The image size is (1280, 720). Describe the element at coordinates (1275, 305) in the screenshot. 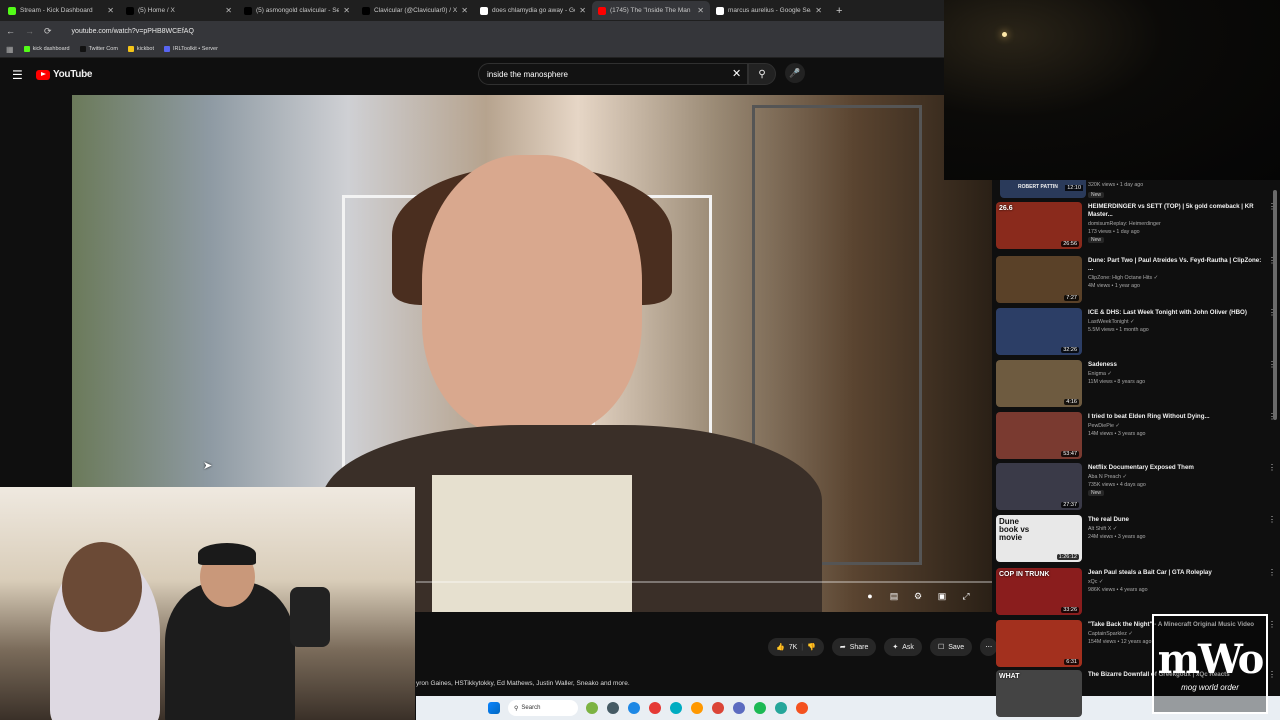

I see `scrollbar` at that location.